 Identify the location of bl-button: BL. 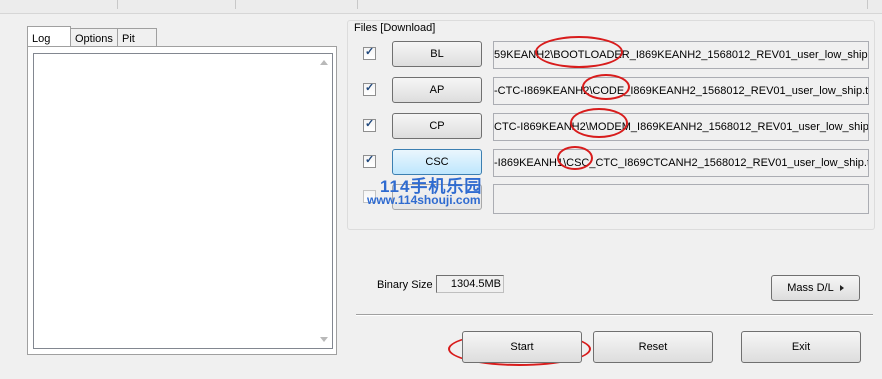
(437, 54).